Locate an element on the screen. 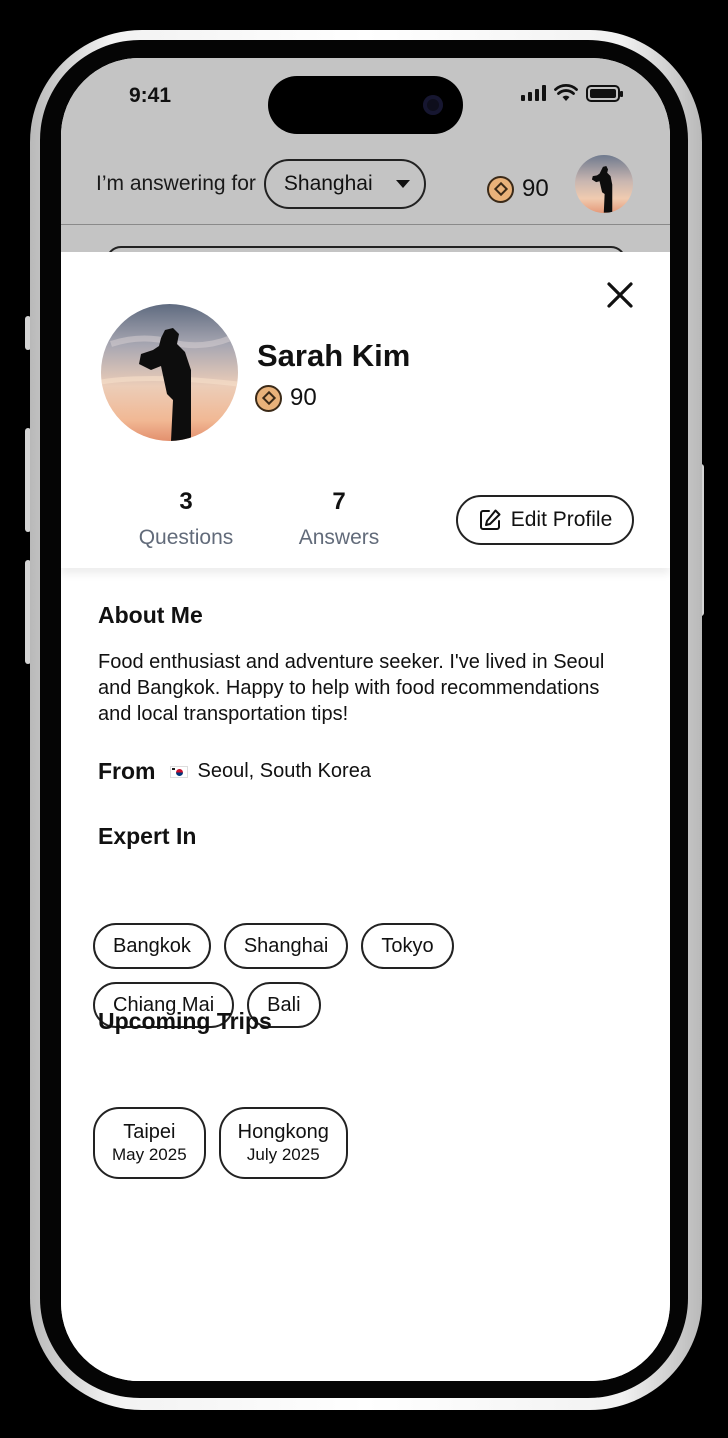 This screenshot has width=728, height=1438. profile-avatar is located at coordinates (169, 372).